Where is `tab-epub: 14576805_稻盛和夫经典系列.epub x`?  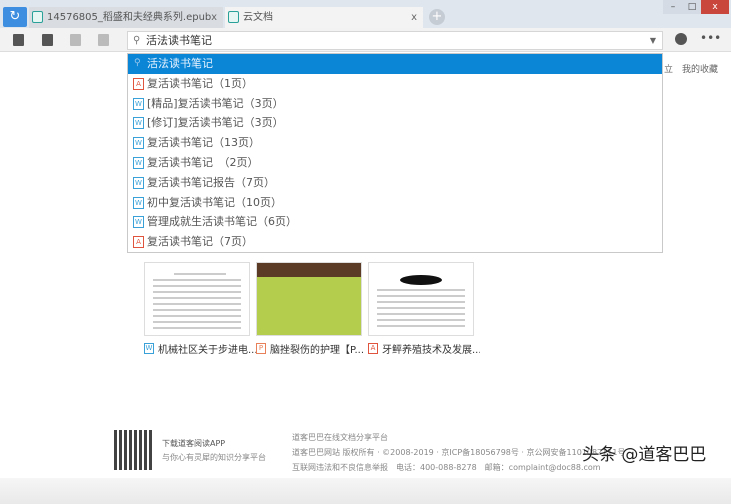
tab-epub: 14576805_稻盛和夫经典系列.epub x is located at coordinates (126, 17).